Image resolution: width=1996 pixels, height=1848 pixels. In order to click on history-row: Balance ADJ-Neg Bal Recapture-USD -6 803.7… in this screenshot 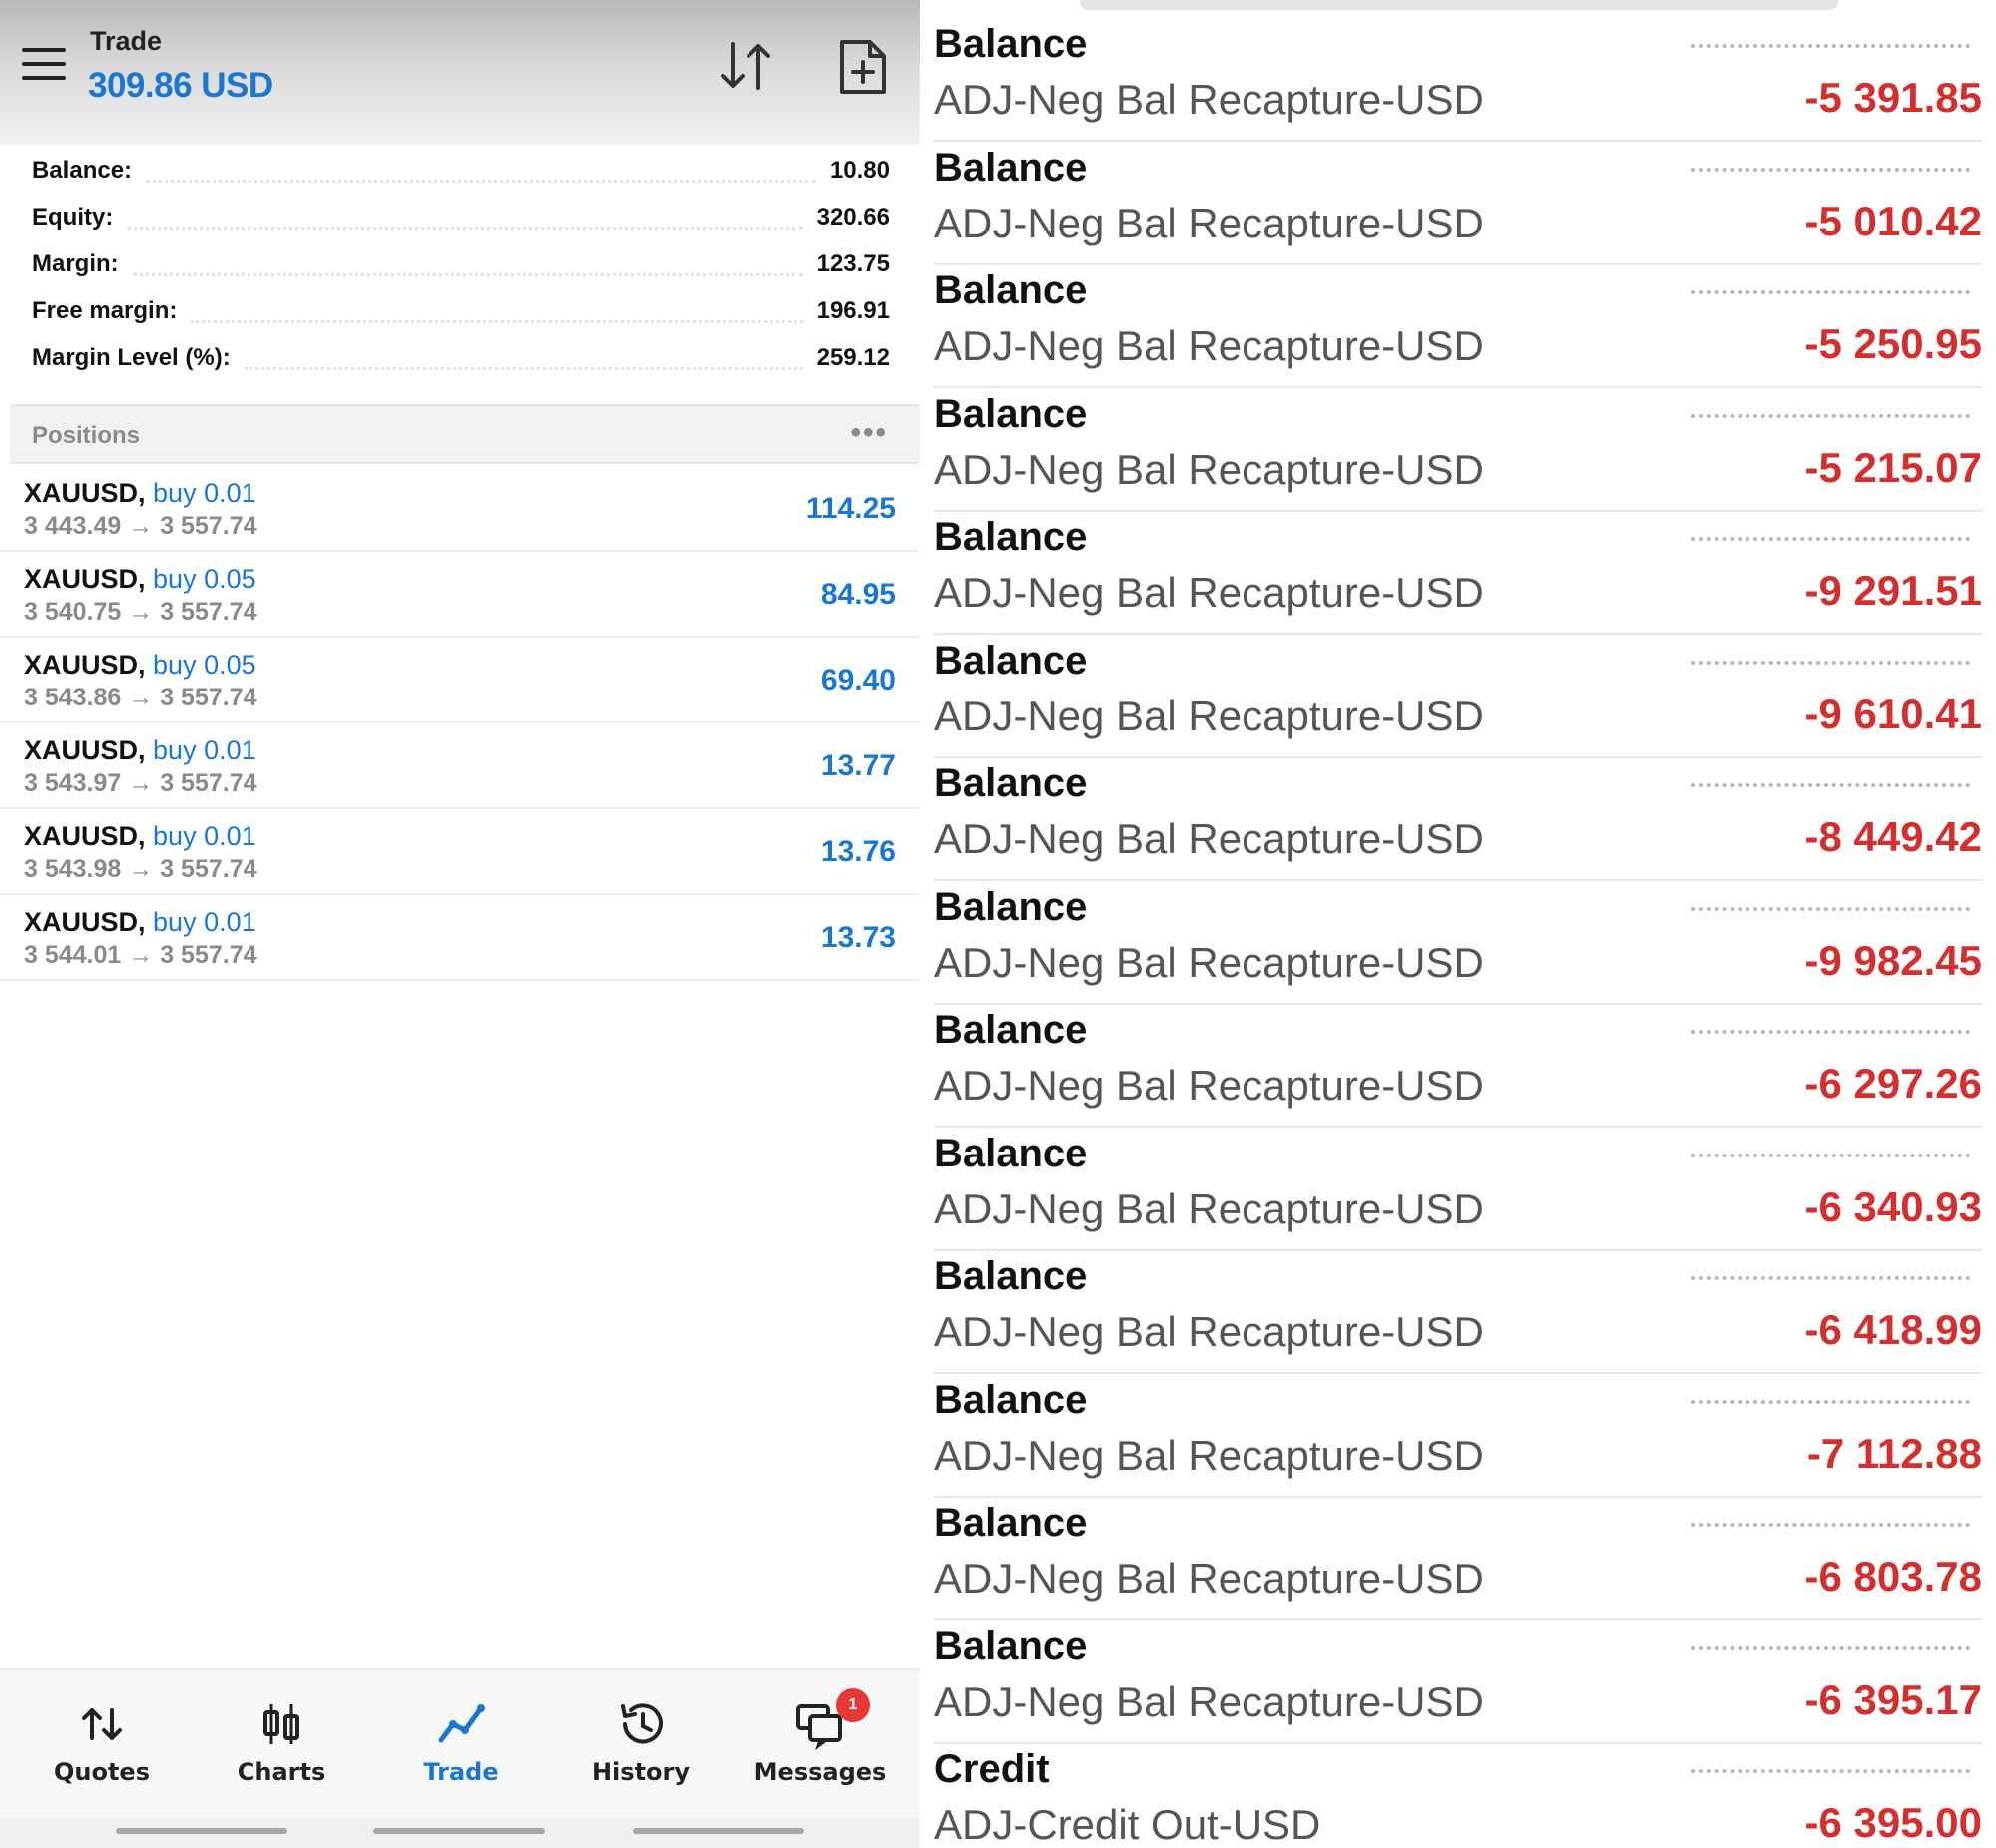, I will do `click(1458, 1559)`.